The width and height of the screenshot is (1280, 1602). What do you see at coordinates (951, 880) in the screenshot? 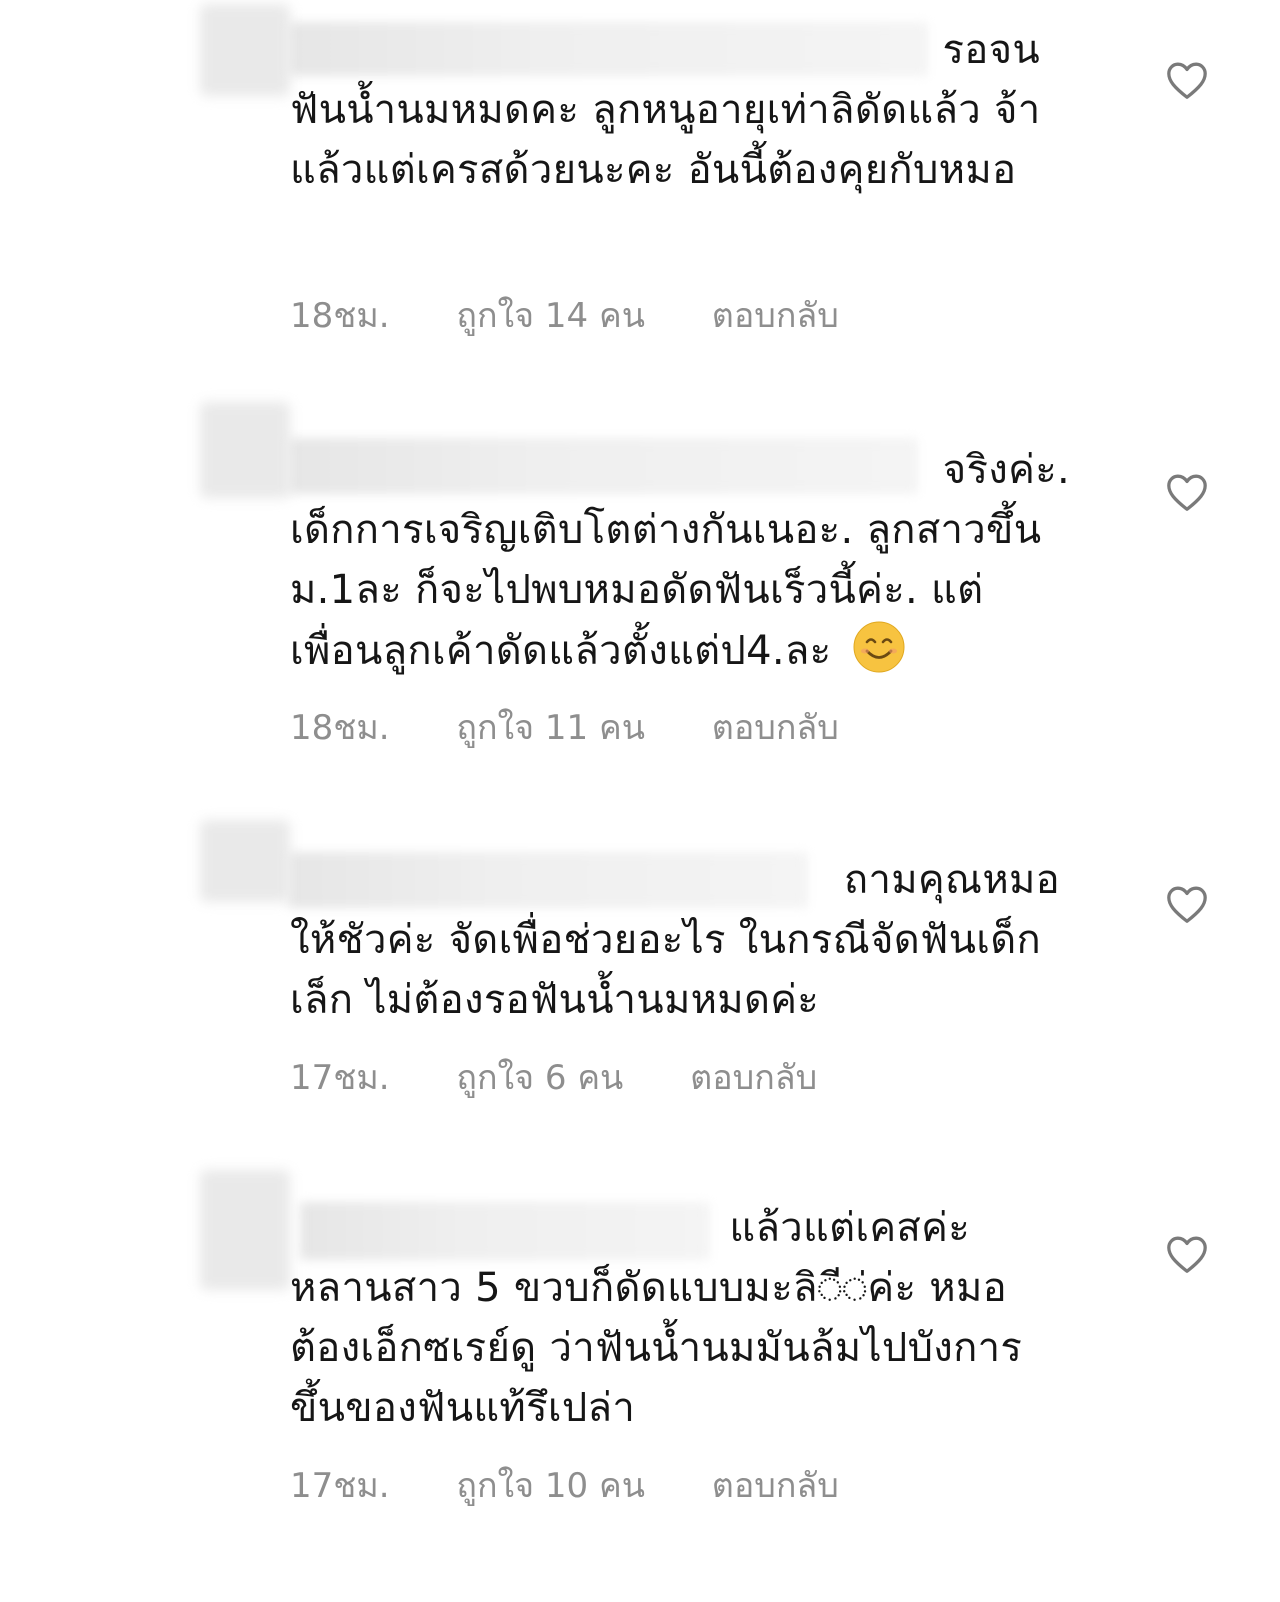
I see `comment-text-lead: ถามคุณหมอ` at bounding box center [951, 880].